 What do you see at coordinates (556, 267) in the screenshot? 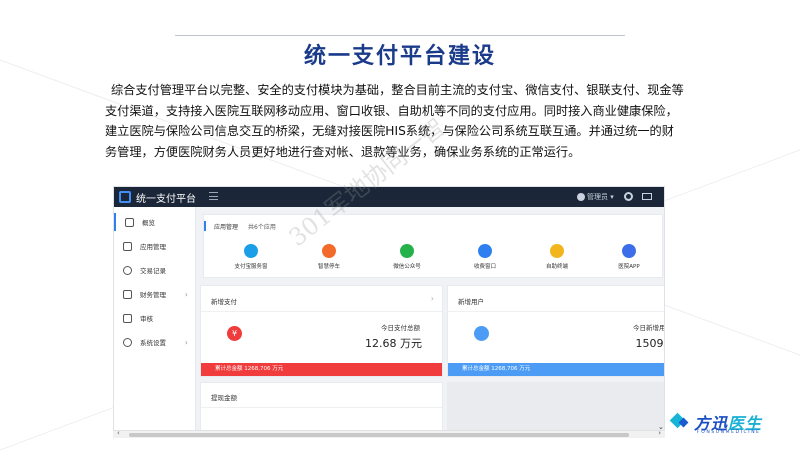
I see `app-tile-label: 自助终端` at bounding box center [556, 267].